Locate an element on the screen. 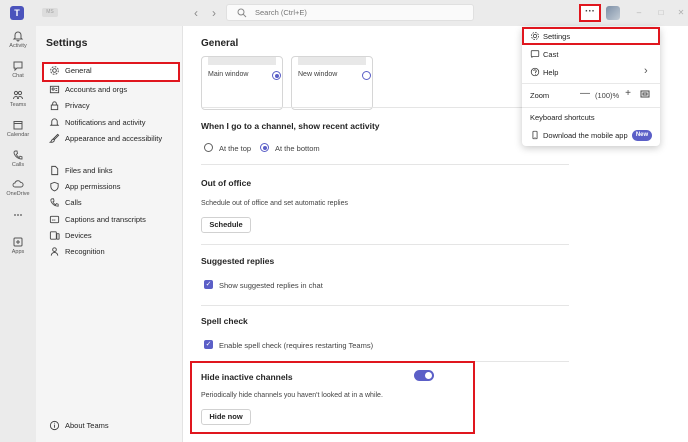  forward-arrow-icon: › is located at coordinates (214, 13).